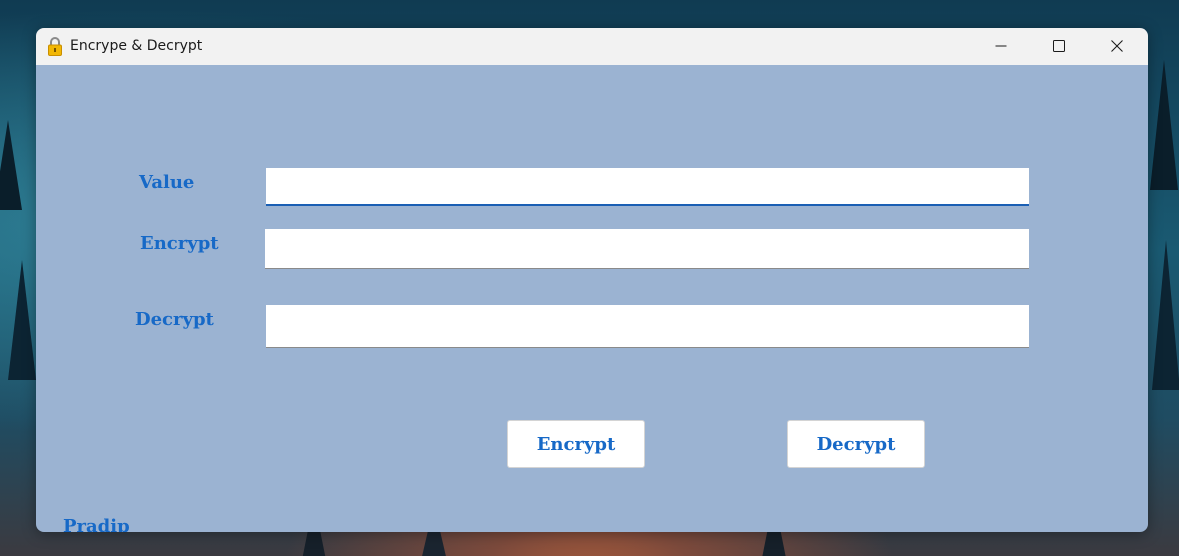 The image size is (1179, 556). I want to click on close-button, so click(1117, 46).